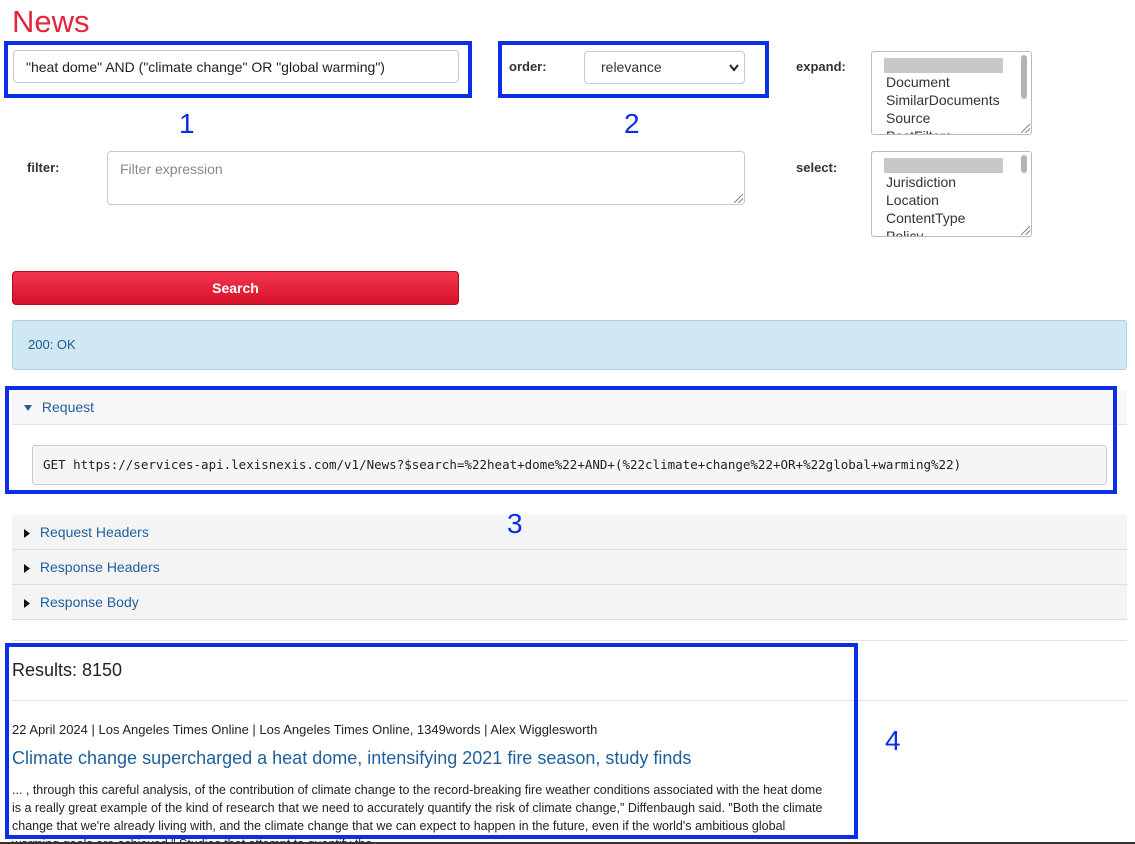  I want to click on response-body-toggle: Response Body, so click(569, 602).